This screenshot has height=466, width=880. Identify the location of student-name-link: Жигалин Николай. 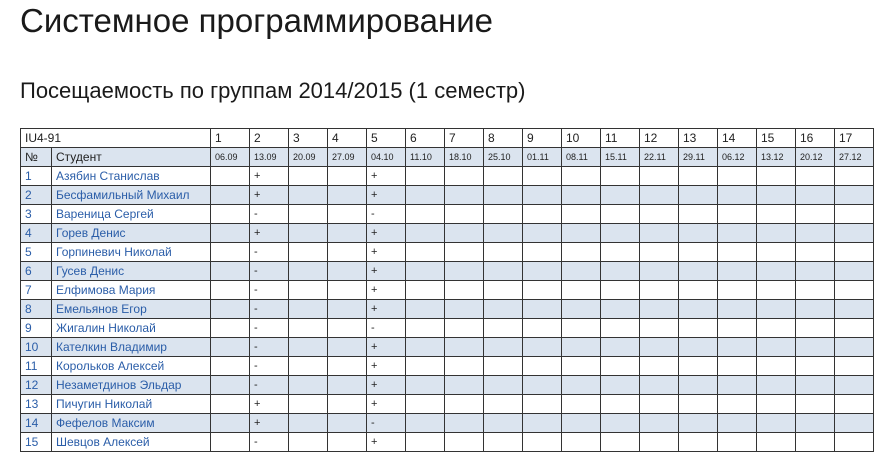
(131, 328).